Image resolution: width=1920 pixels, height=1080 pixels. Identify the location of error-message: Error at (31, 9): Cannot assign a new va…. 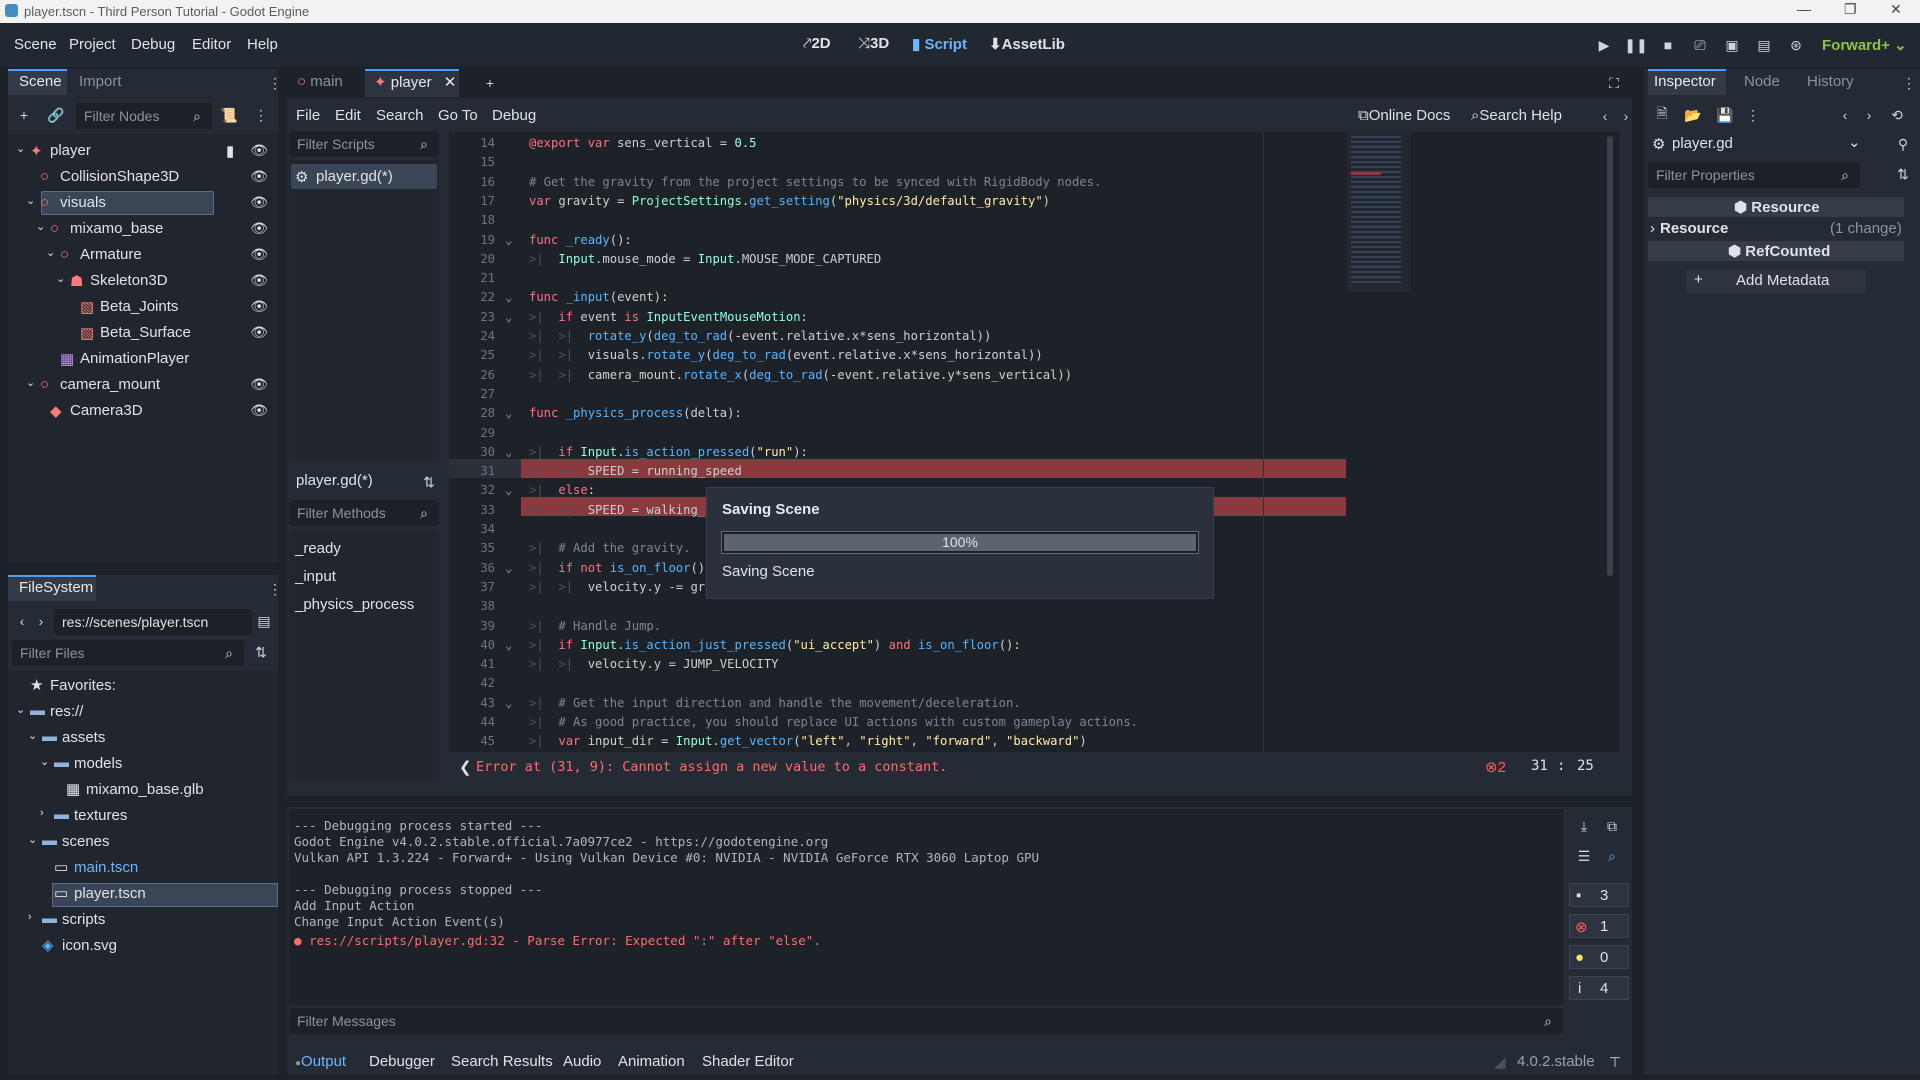
(711, 767).